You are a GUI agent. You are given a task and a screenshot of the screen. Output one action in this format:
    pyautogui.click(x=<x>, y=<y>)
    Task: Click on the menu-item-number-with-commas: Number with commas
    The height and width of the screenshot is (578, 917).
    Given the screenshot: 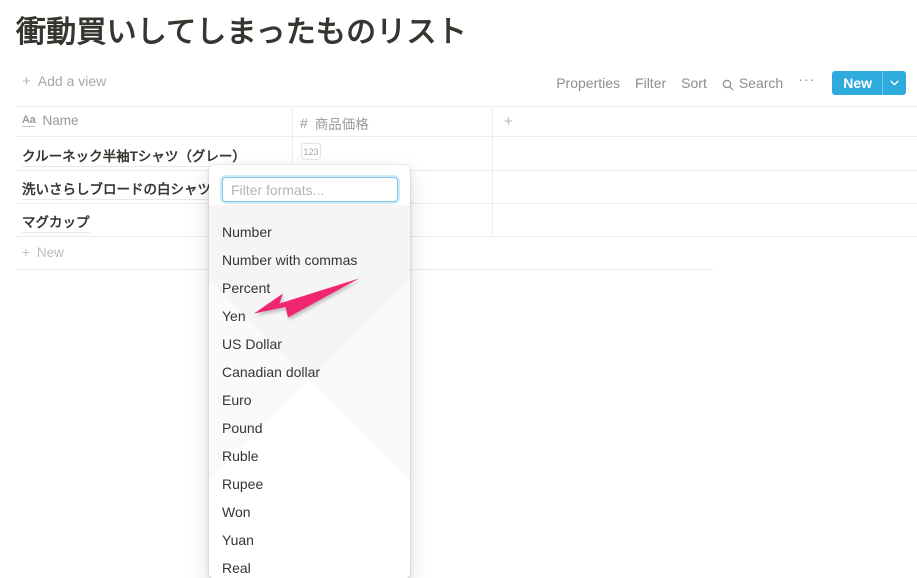 What is the action you would take?
    pyautogui.click(x=309, y=260)
    